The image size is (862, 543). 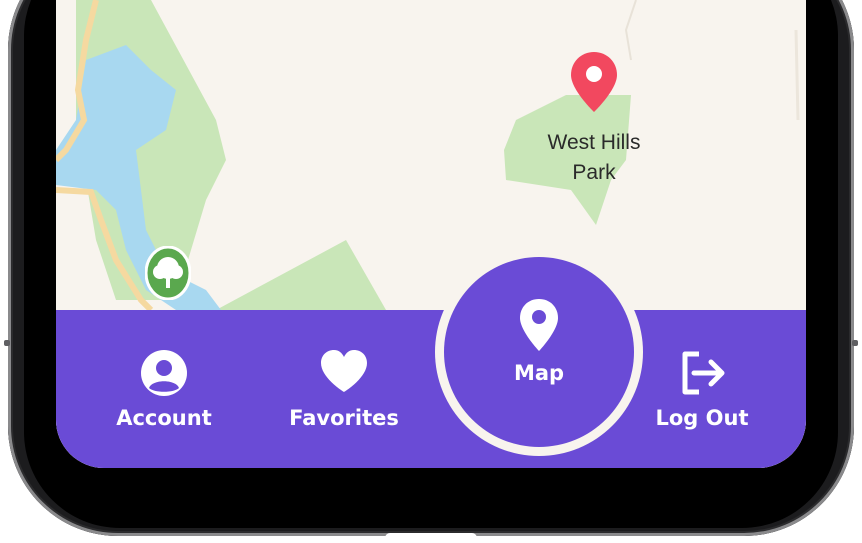 I want to click on nav-item-favorites: Favorites, so click(x=344, y=389).